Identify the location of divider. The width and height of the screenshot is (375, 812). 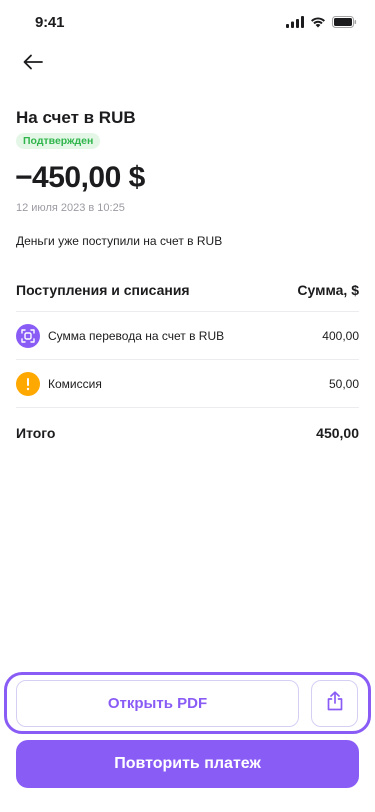
(187, 407).